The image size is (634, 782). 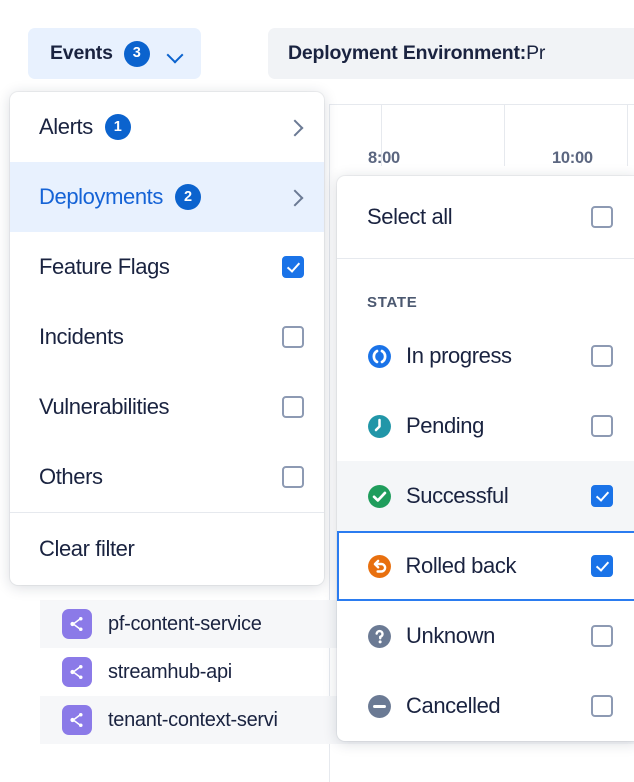 I want to click on events-filter-label: Events, so click(x=81, y=53).